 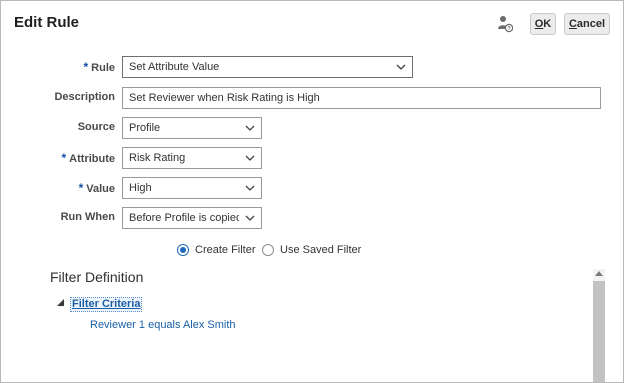 I want to click on source-label: Source, so click(x=96, y=127).